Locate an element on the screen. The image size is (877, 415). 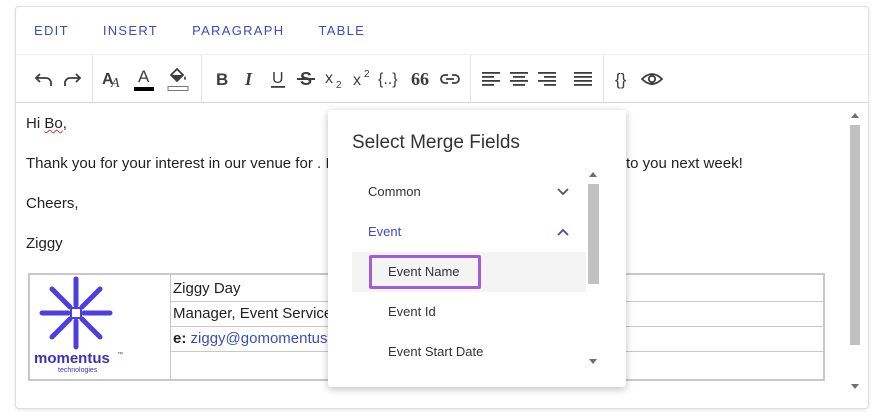
editor-scrollbar is located at coordinates (855, 251).